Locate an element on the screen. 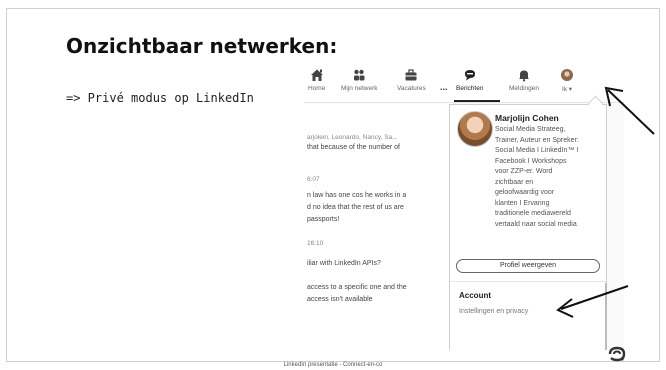  nav-item-me: Ik ▾ is located at coordinates (567, 80).